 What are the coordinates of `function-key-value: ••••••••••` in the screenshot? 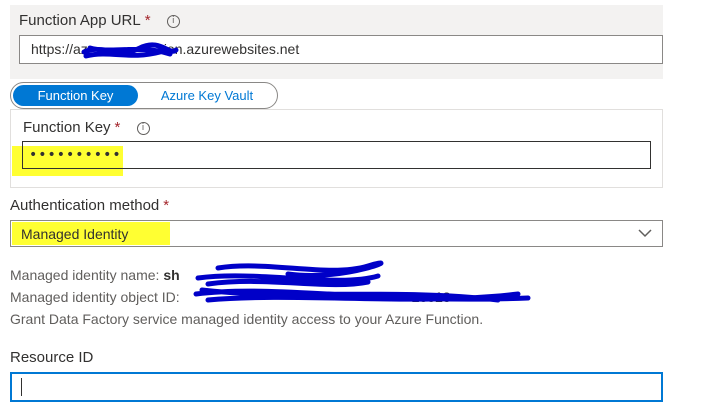 It's located at (75, 155).